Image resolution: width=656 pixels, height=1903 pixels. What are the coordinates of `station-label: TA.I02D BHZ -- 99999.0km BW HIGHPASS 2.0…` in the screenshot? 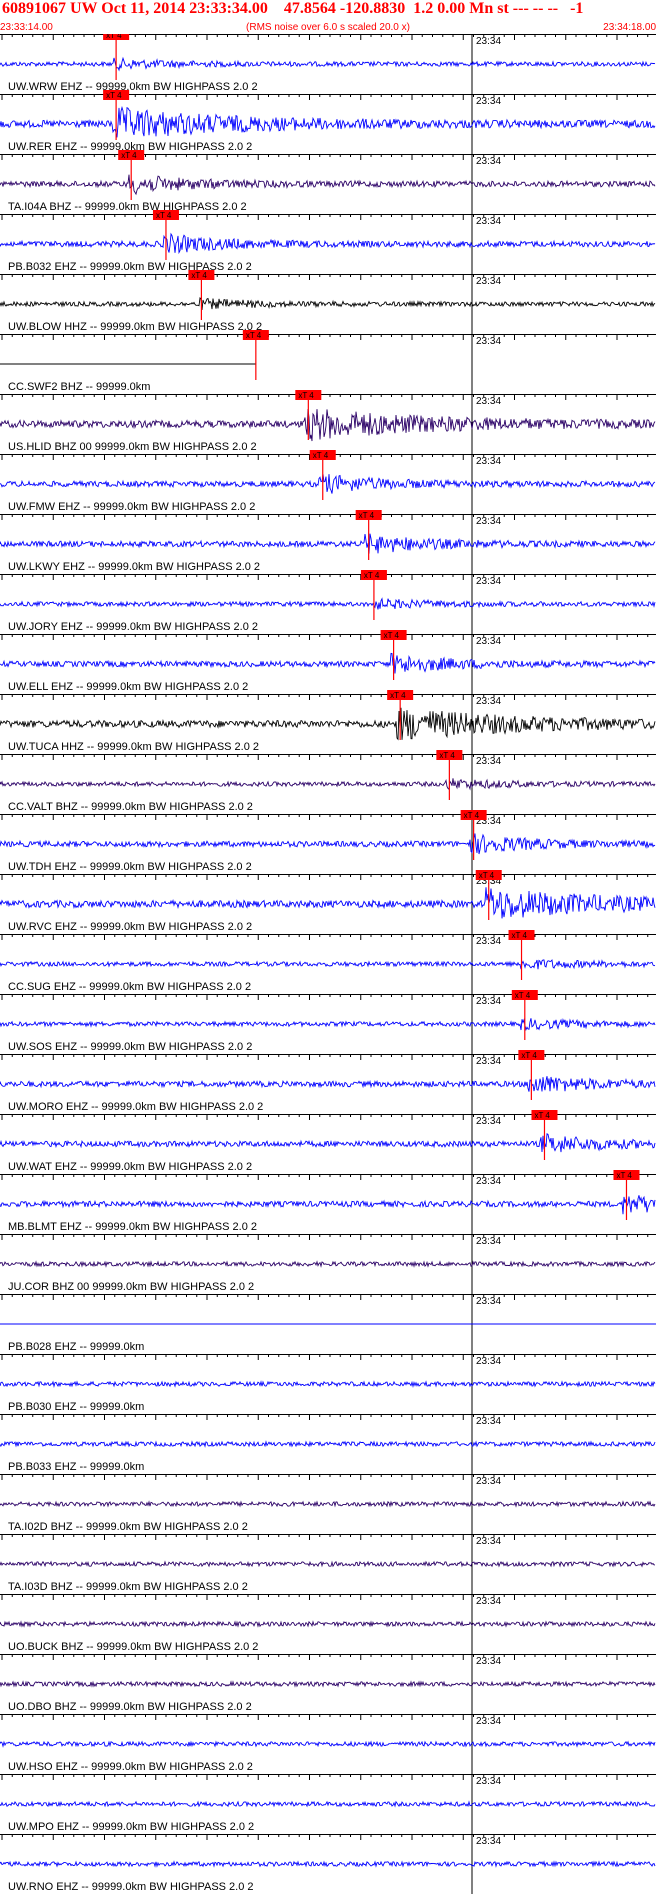 It's located at (128, 1527).